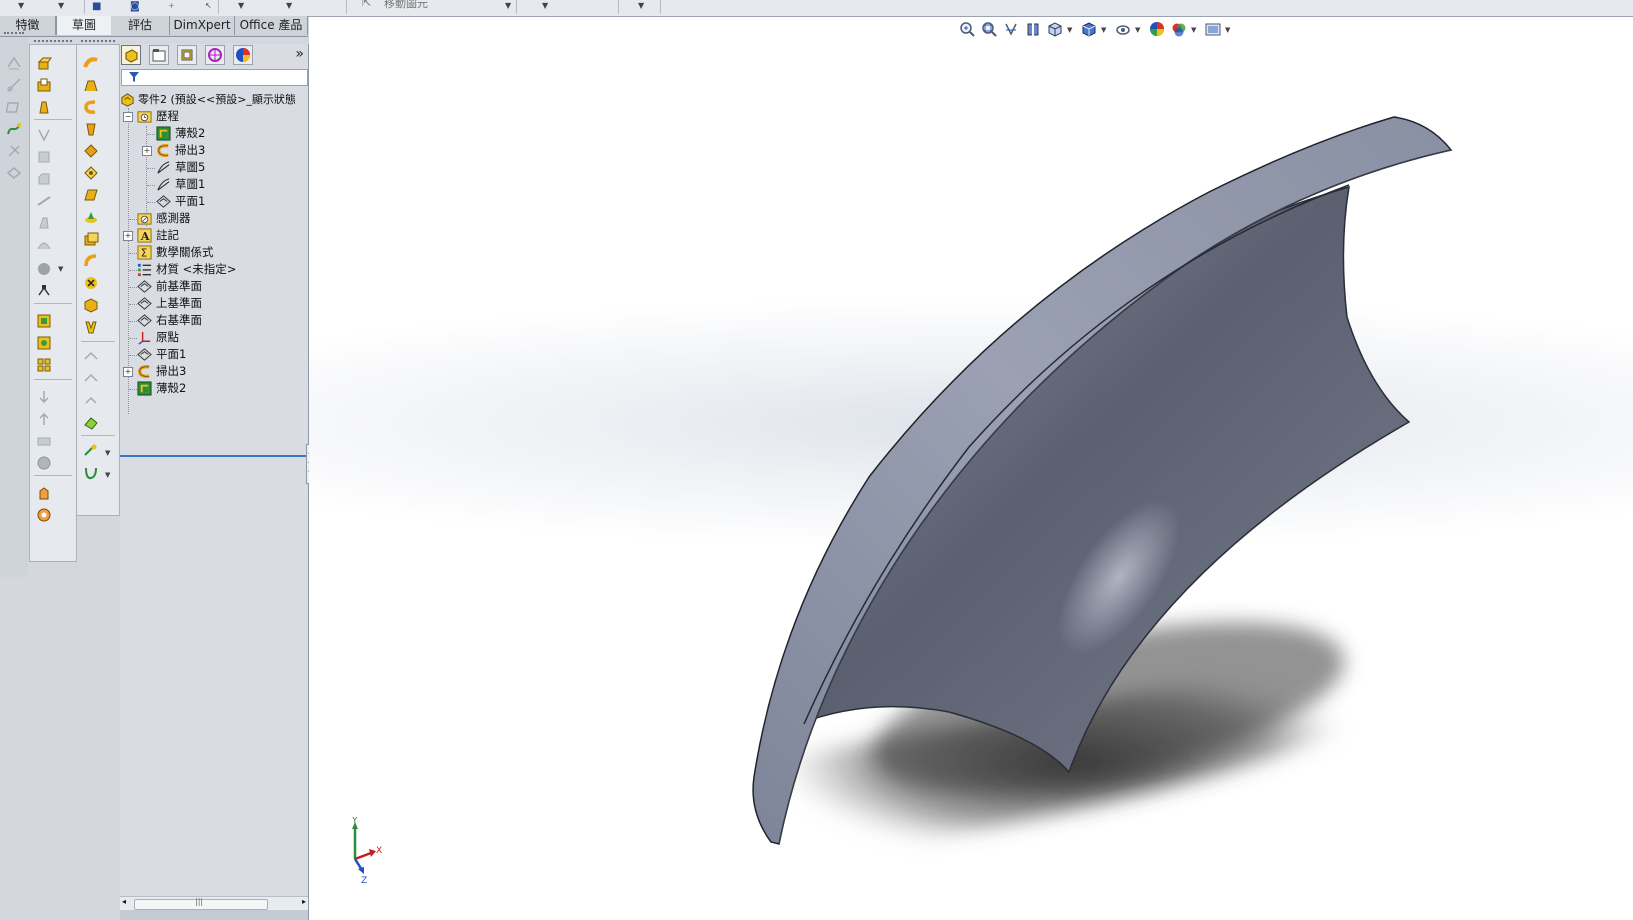  What do you see at coordinates (44, 397) in the screenshot?
I see `move-down-icon` at bounding box center [44, 397].